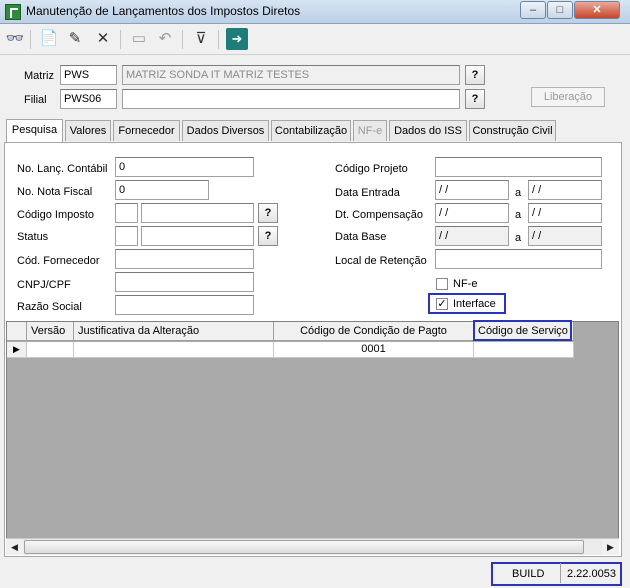  I want to click on new-icon: 📄, so click(49, 39).